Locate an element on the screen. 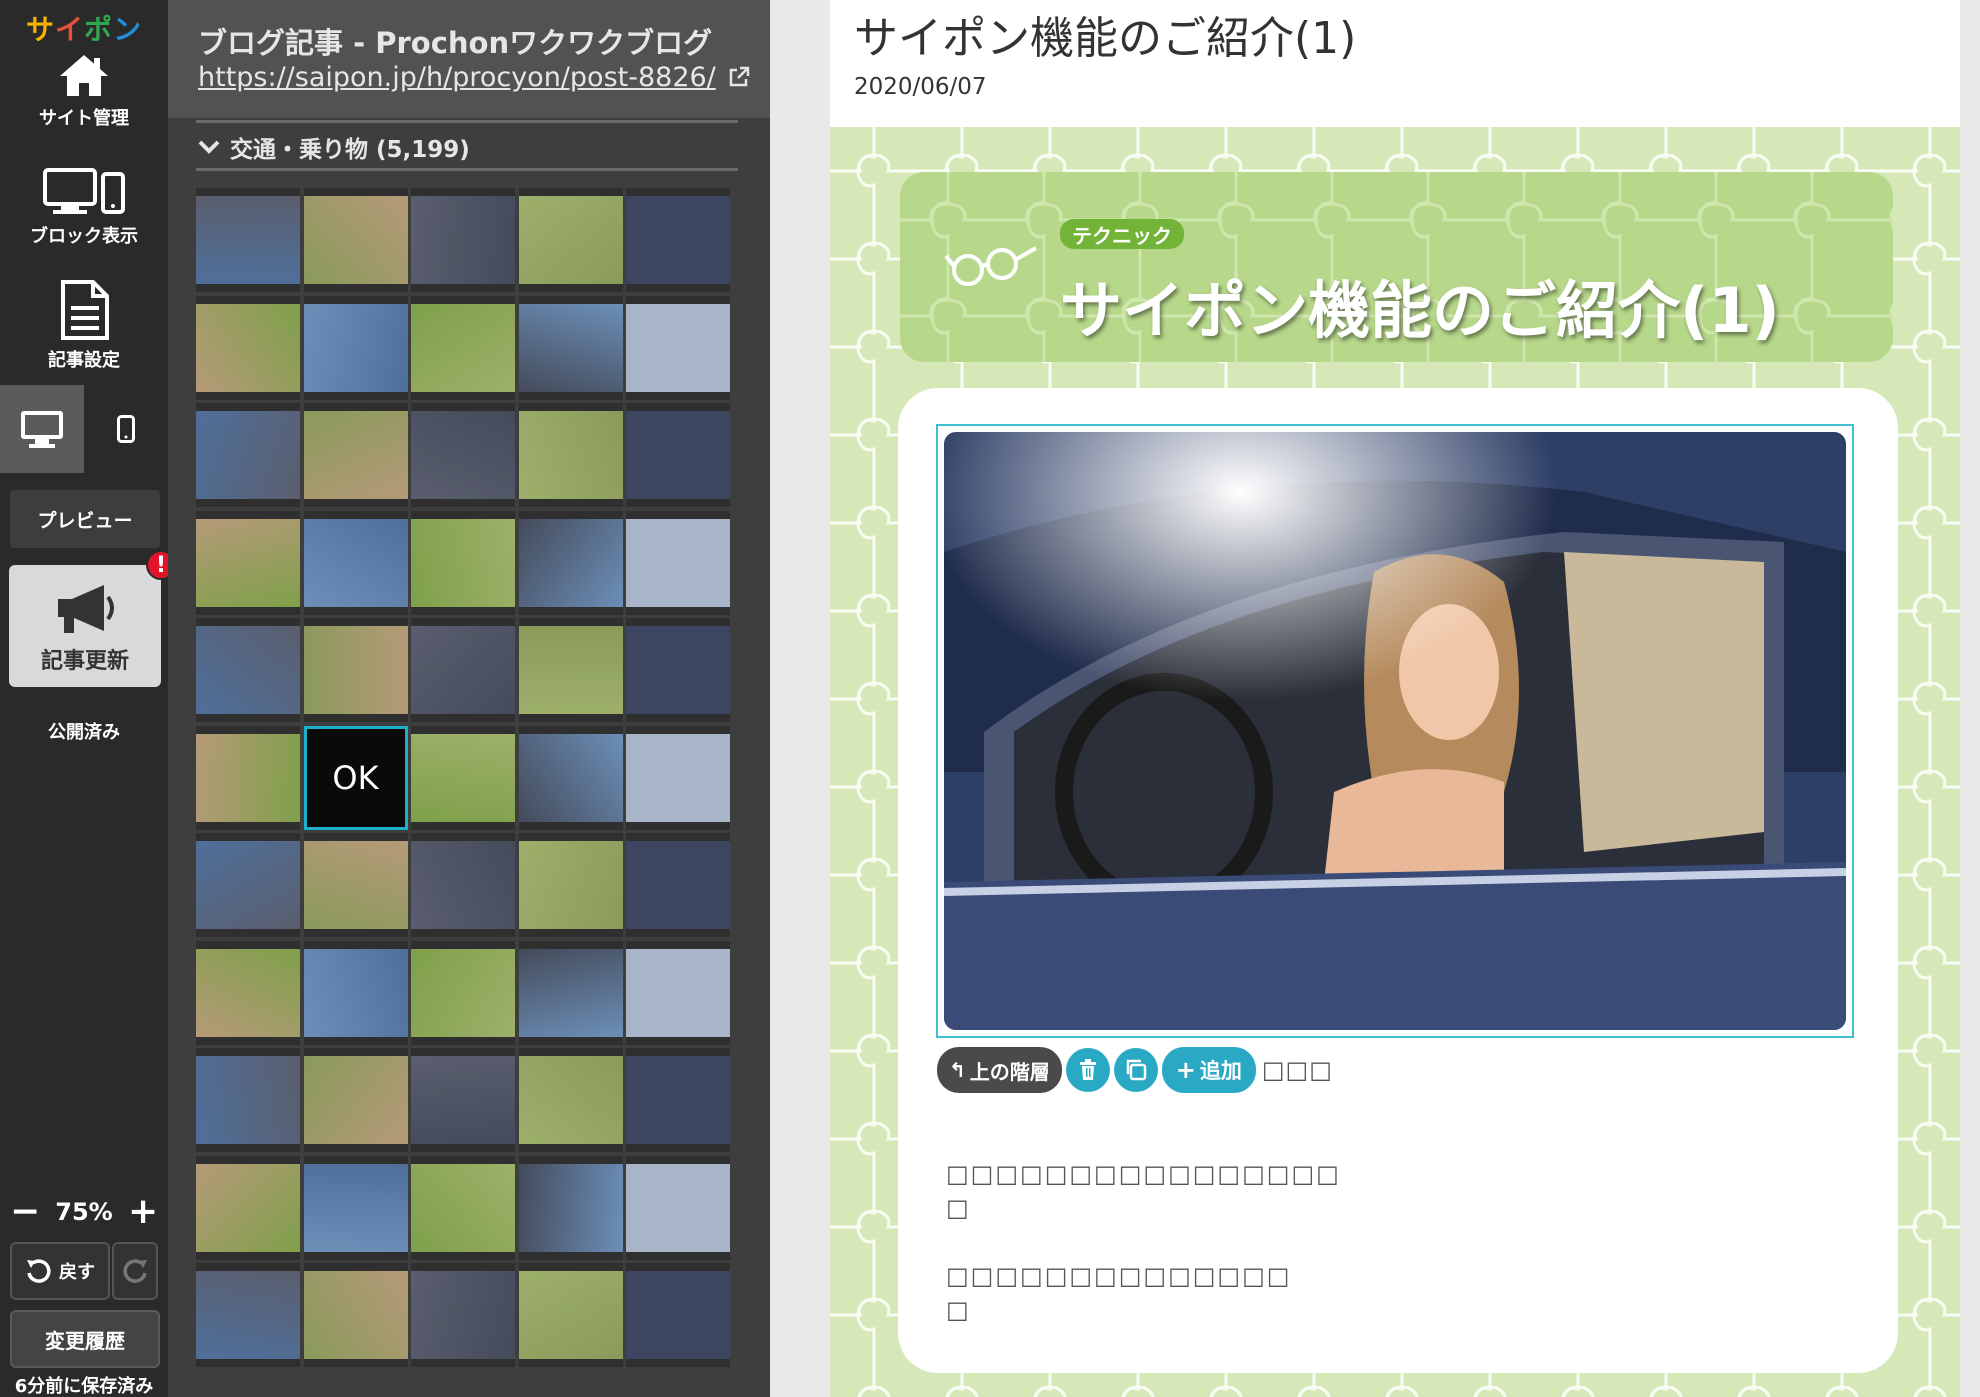  block-view-button: ブロック表示 is located at coordinates (84, 208).